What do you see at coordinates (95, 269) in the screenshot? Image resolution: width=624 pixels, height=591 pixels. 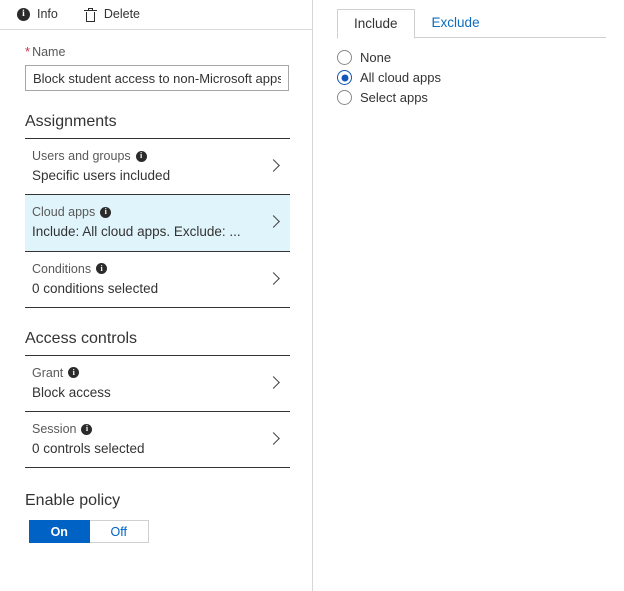 I see `row-title: Conditions i` at bounding box center [95, 269].